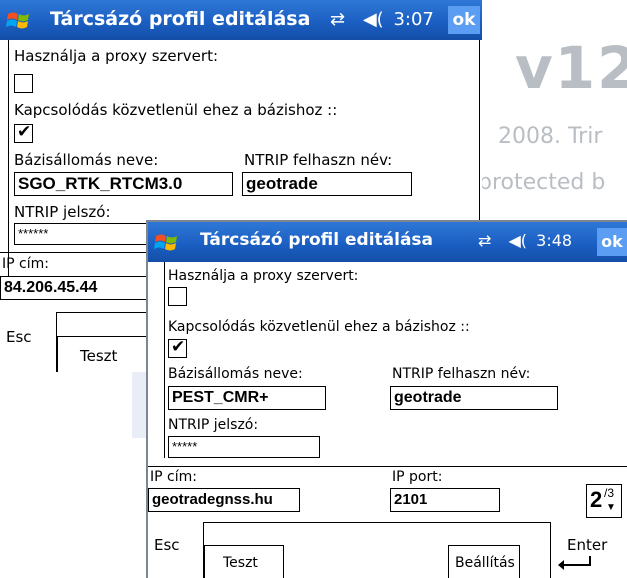 This screenshot has width=627, height=578. I want to click on back-test-button: Teszt, so click(103, 354).